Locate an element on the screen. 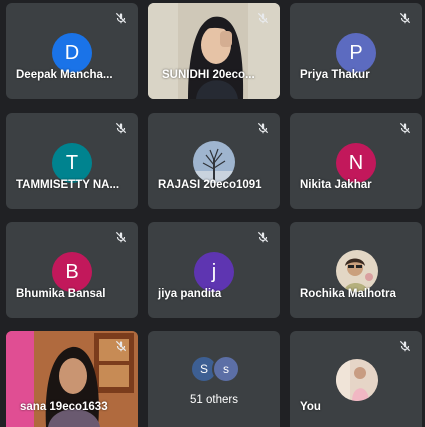 The height and width of the screenshot is (427, 425). avatar: P is located at coordinates (356, 53).